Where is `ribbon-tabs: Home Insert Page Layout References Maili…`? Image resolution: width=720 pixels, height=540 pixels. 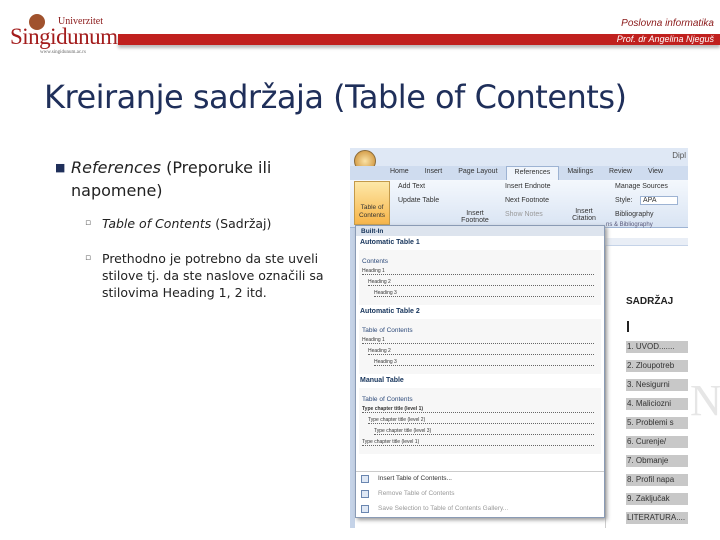 ribbon-tabs: Home Insert Page Layout References Maili… is located at coordinates (519, 173).